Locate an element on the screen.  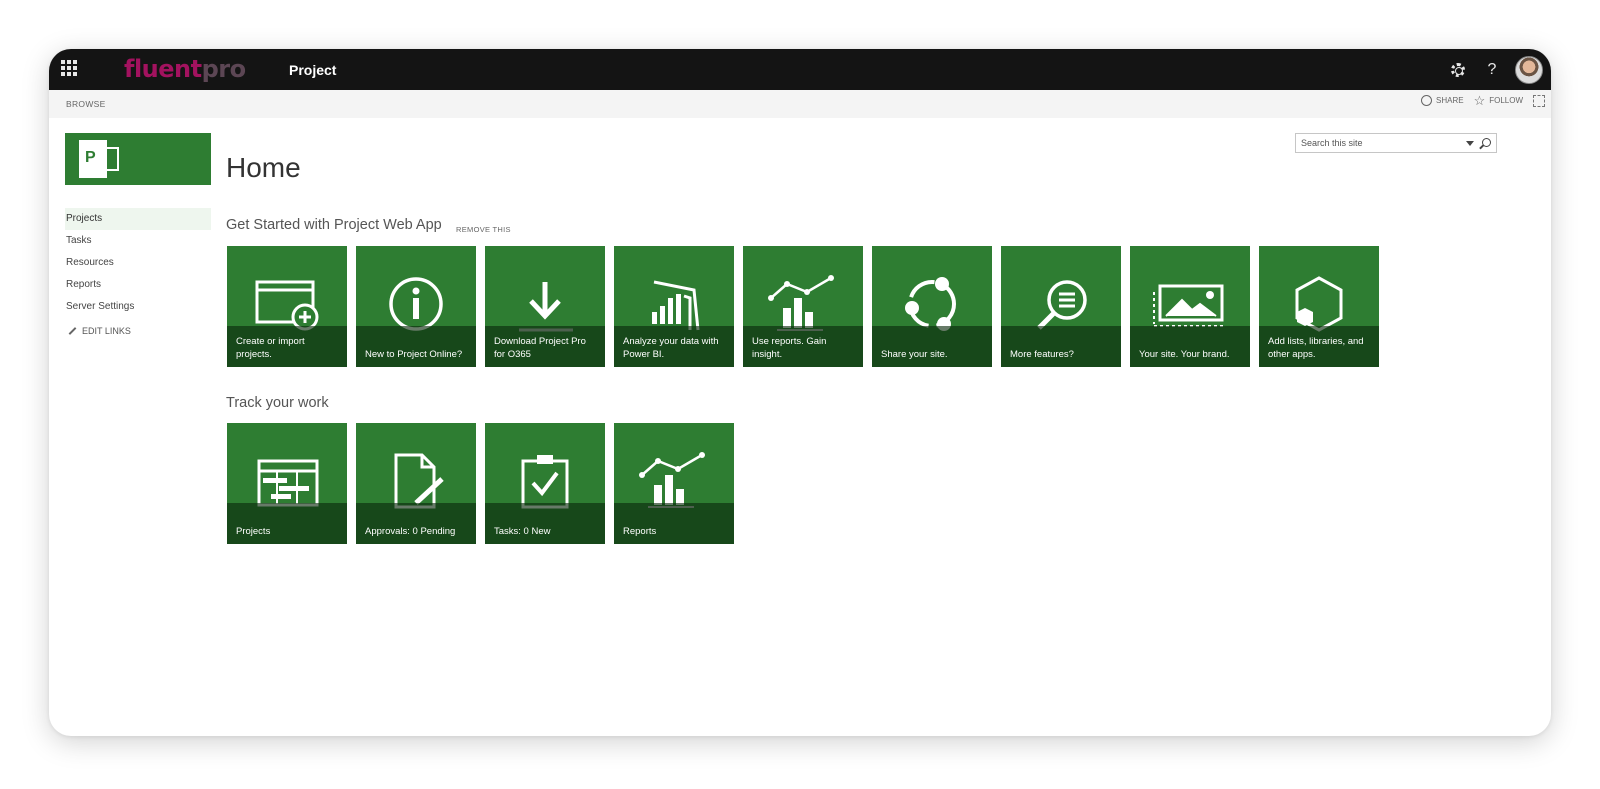
tile-create-import-projects: Create or import projects. is located at coordinates (287, 306).